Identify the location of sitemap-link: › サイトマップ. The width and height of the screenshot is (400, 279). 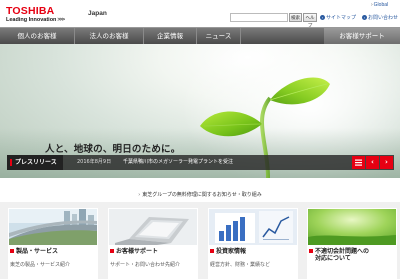
(338, 17).